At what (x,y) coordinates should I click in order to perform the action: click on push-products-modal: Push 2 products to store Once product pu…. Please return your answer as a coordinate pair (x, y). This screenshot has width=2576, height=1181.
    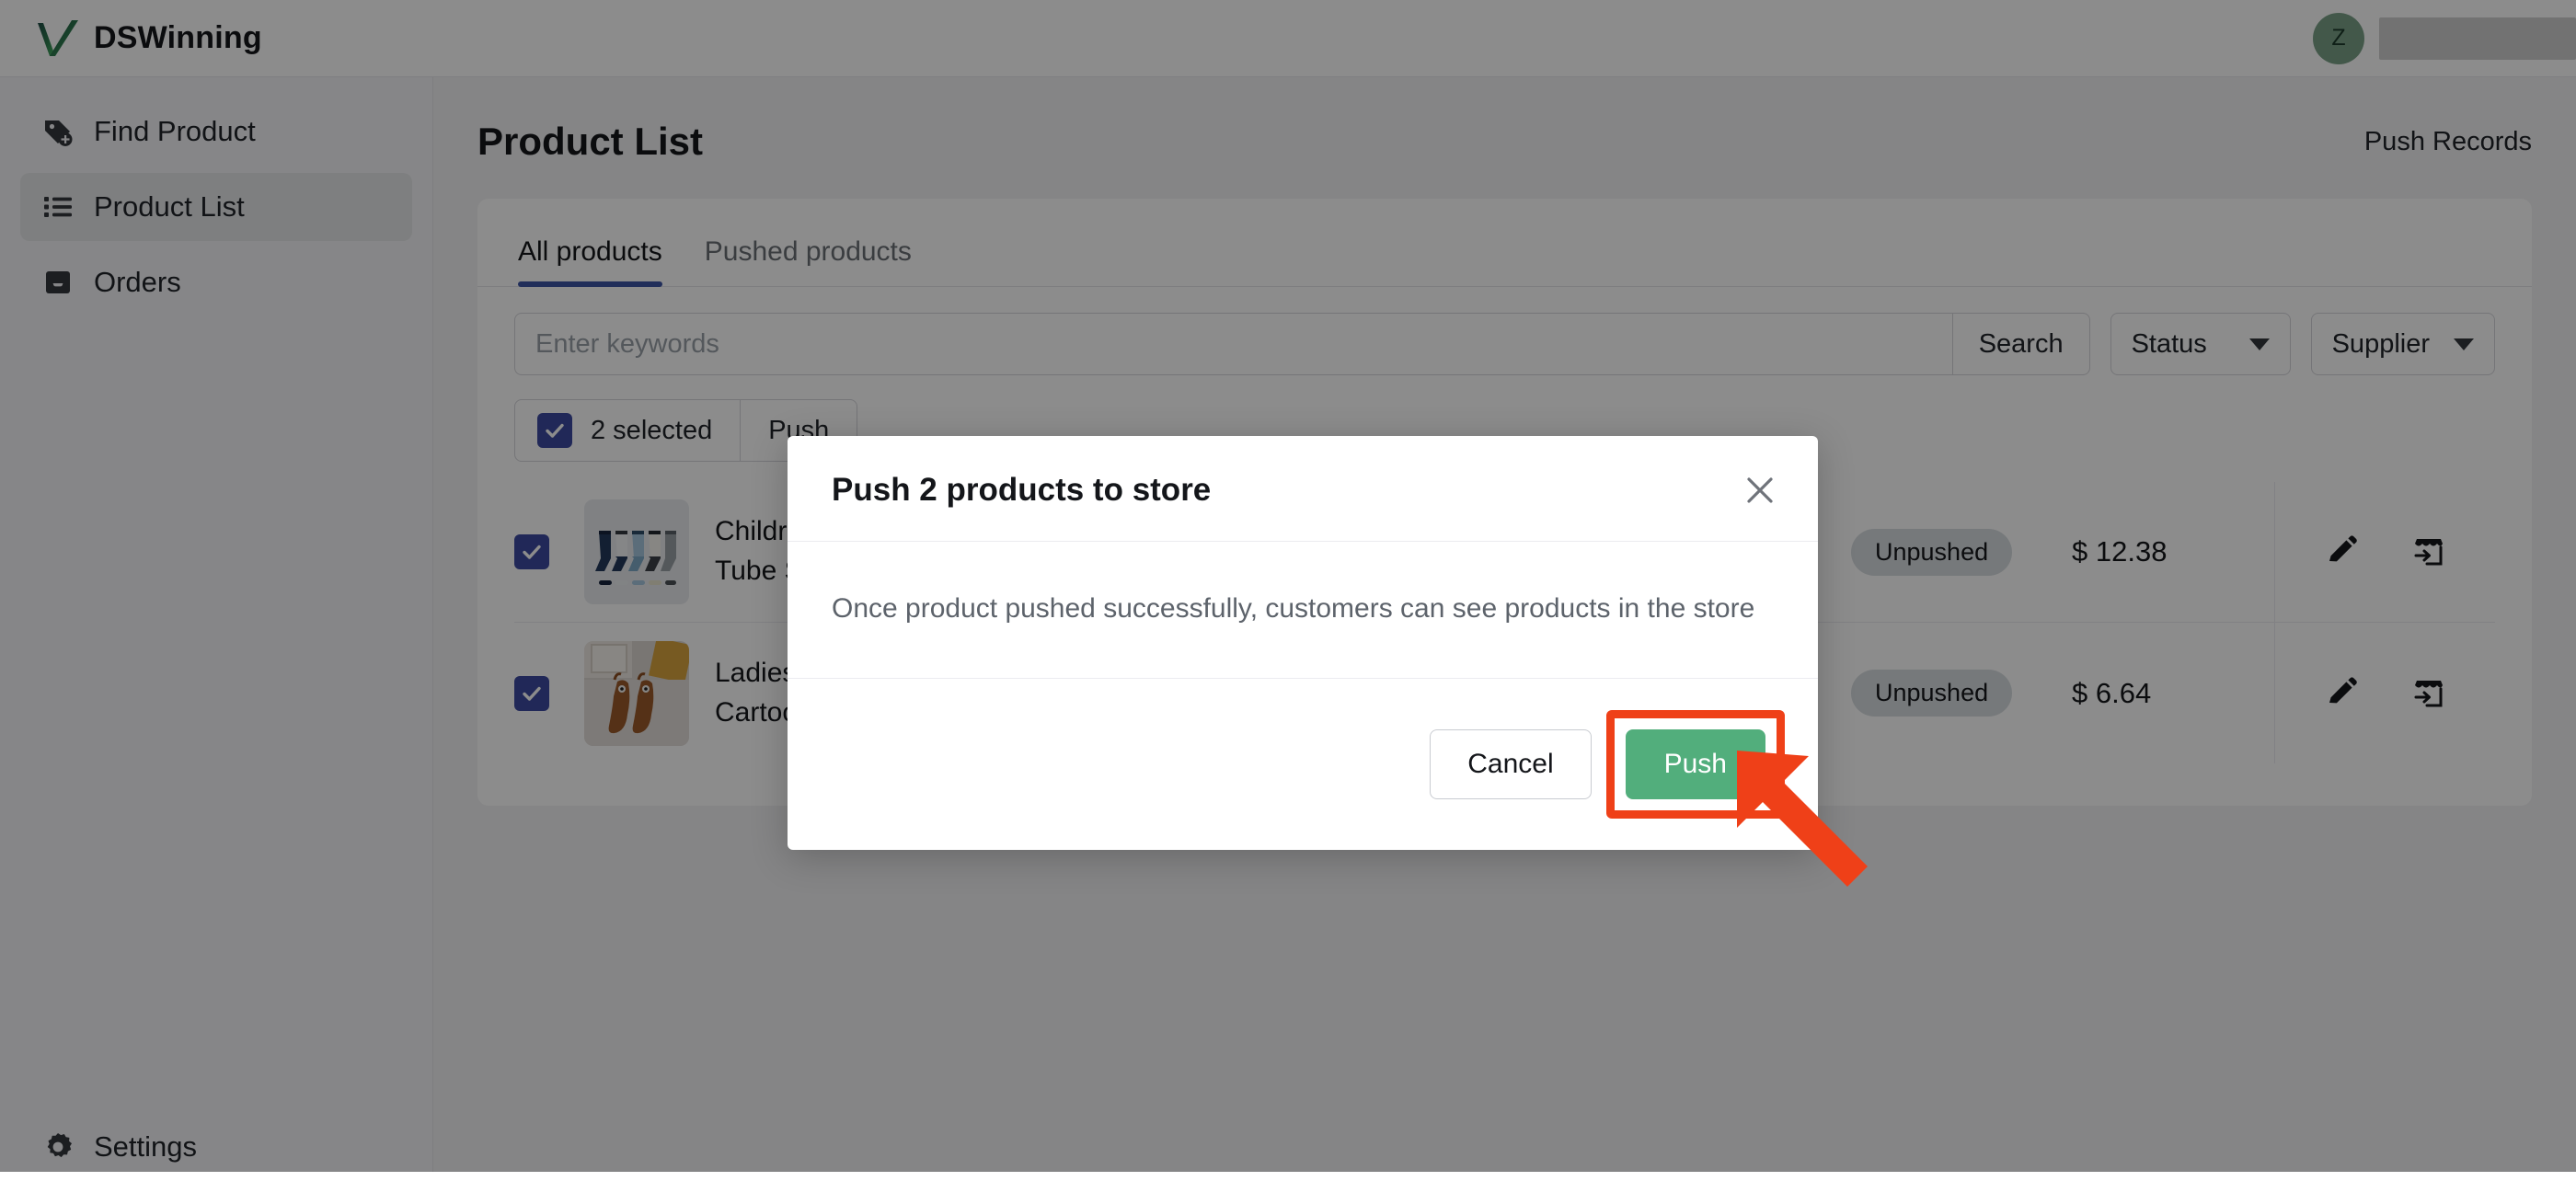
    Looking at the image, I should click on (1303, 643).